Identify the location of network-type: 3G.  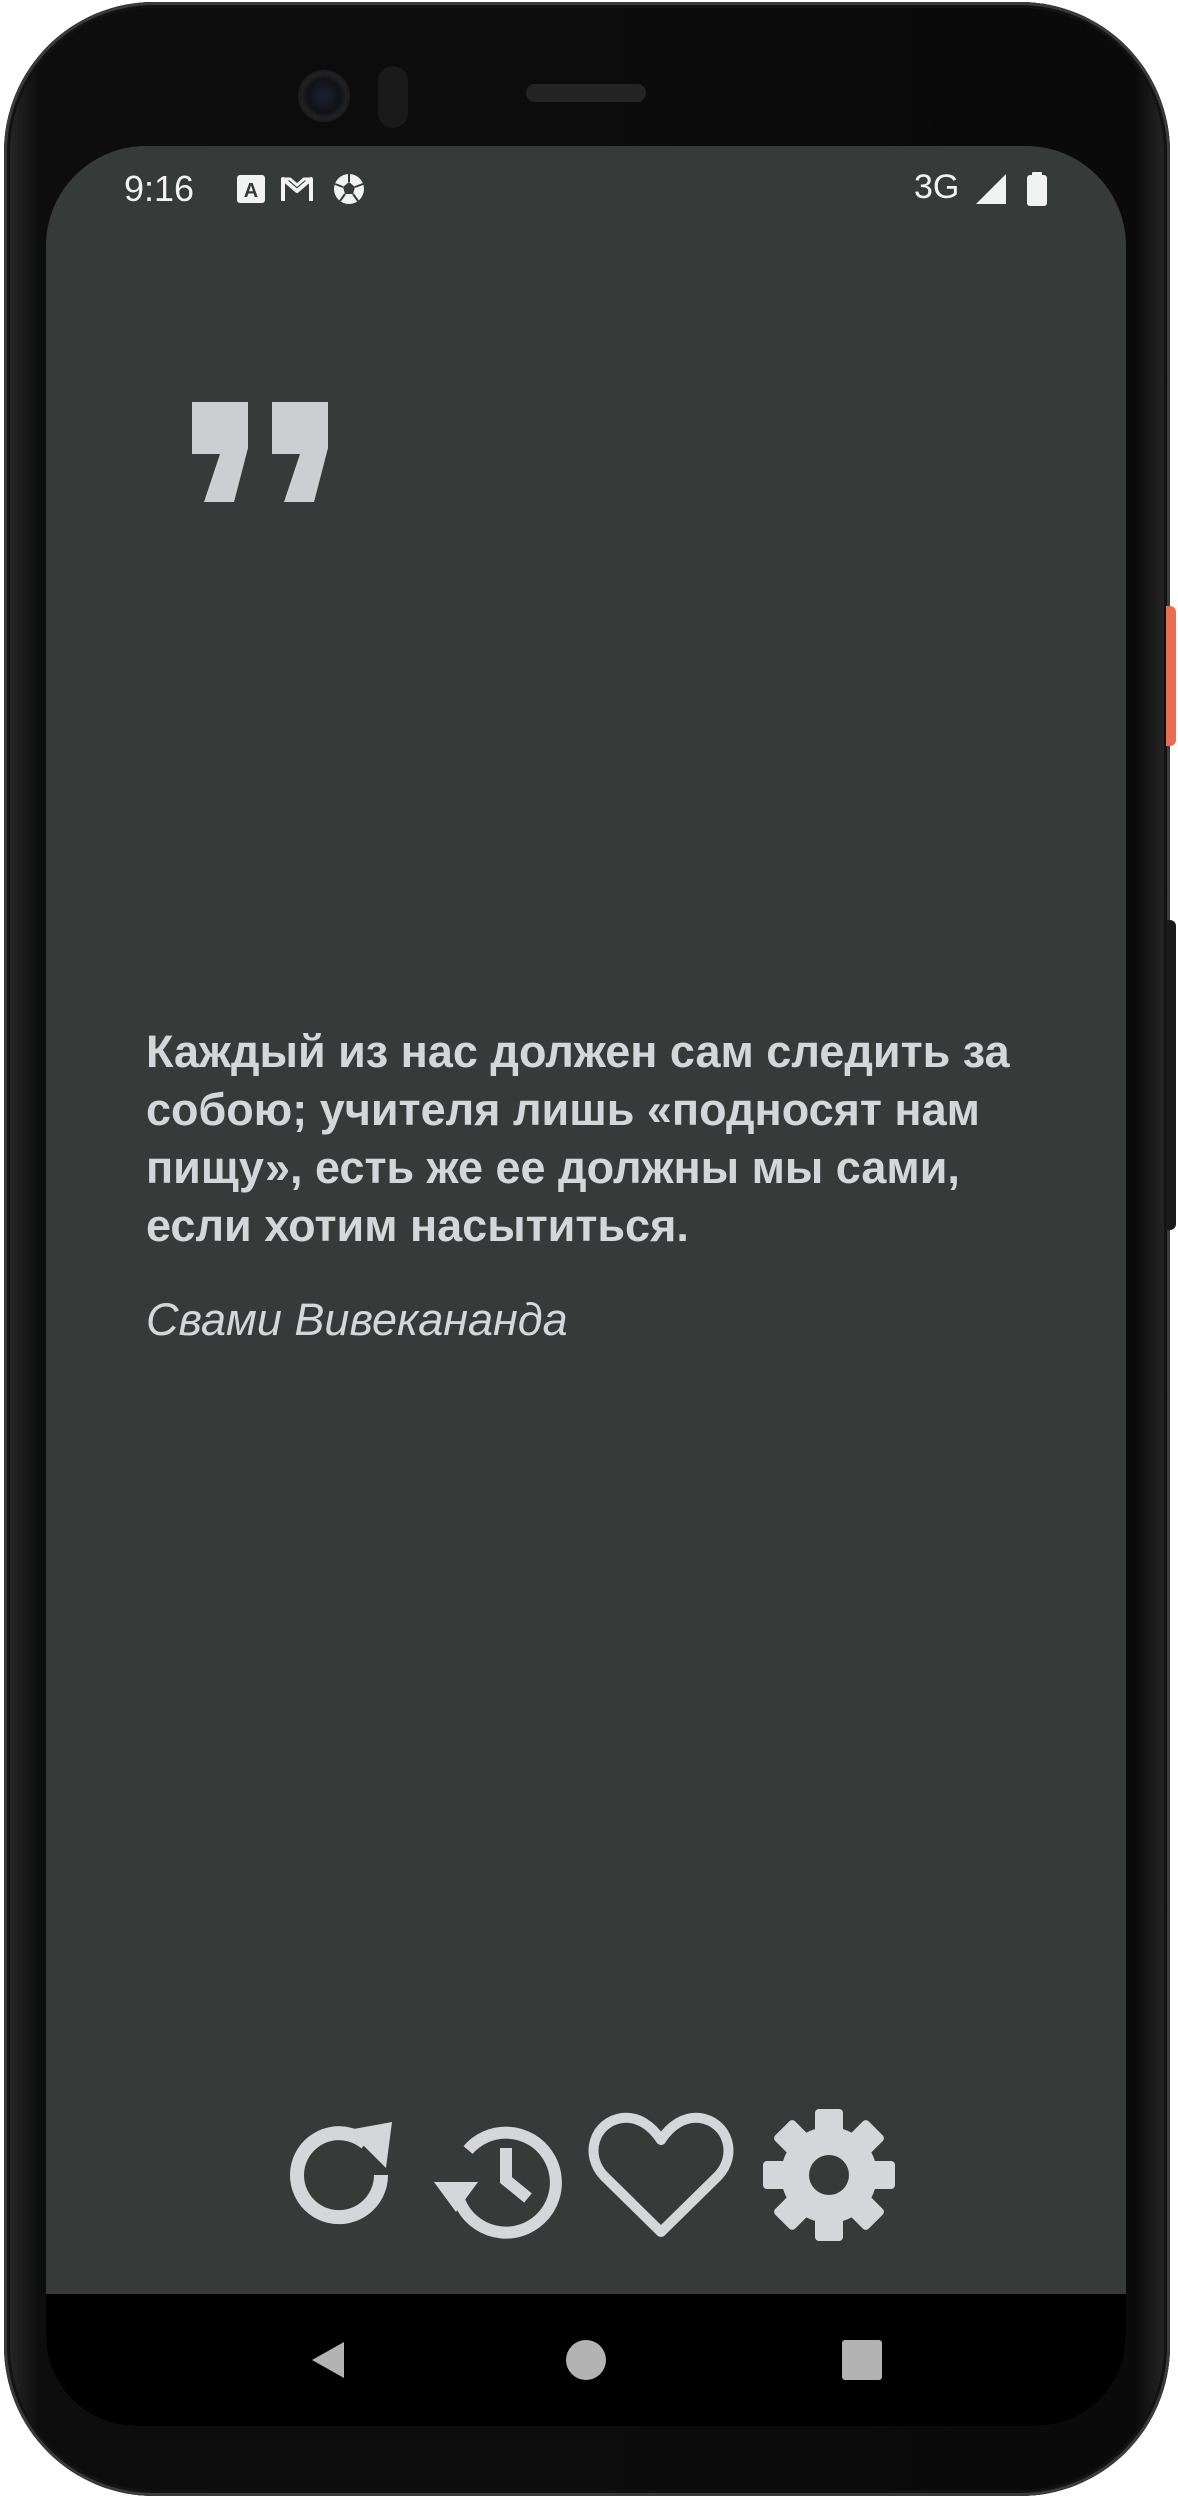
(937, 187).